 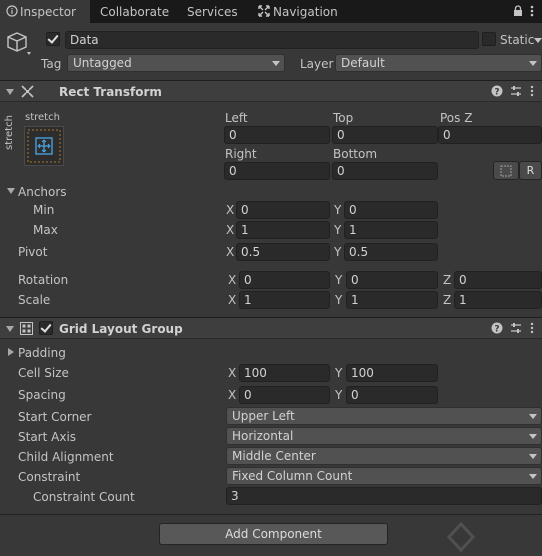 I want to click on gameobject-icon, so click(x=20, y=45).